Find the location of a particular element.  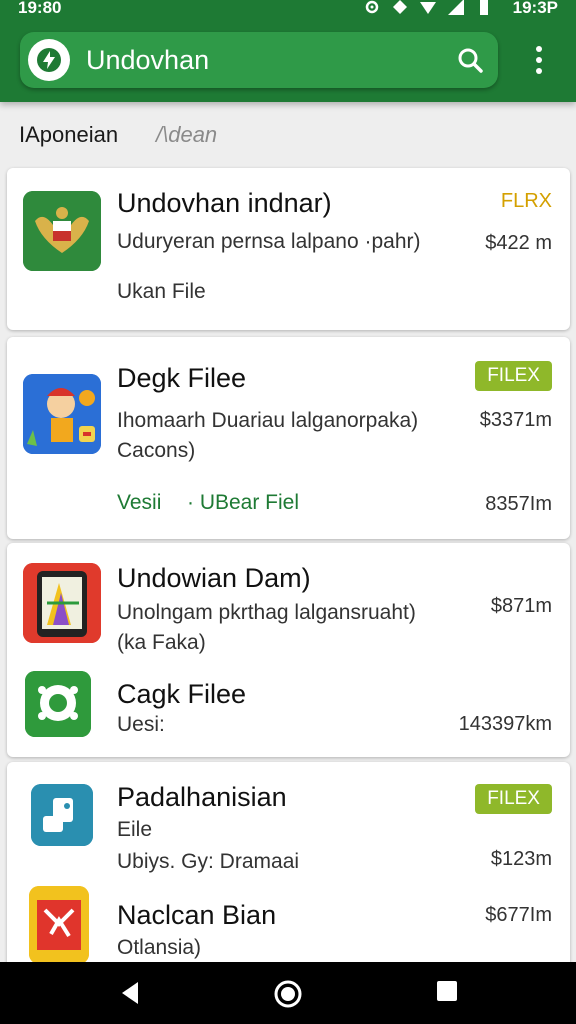

emblem-icon is located at coordinates (62, 231).